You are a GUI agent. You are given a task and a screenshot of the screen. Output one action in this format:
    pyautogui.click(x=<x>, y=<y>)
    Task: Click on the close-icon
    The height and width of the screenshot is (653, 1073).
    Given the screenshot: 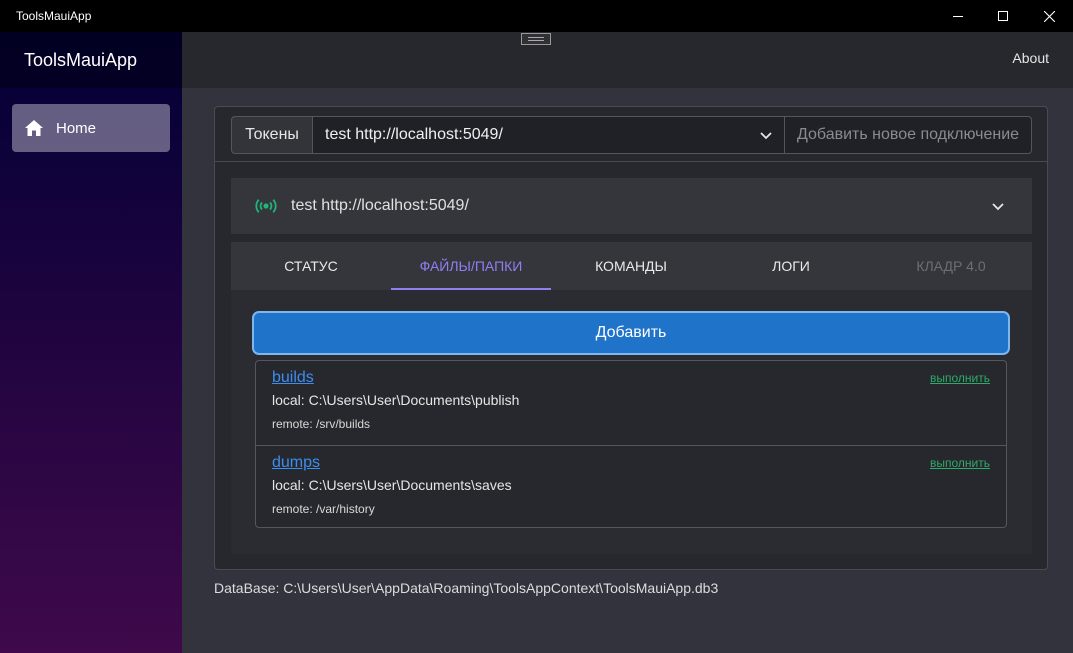 What is the action you would take?
    pyautogui.click(x=1049, y=16)
    